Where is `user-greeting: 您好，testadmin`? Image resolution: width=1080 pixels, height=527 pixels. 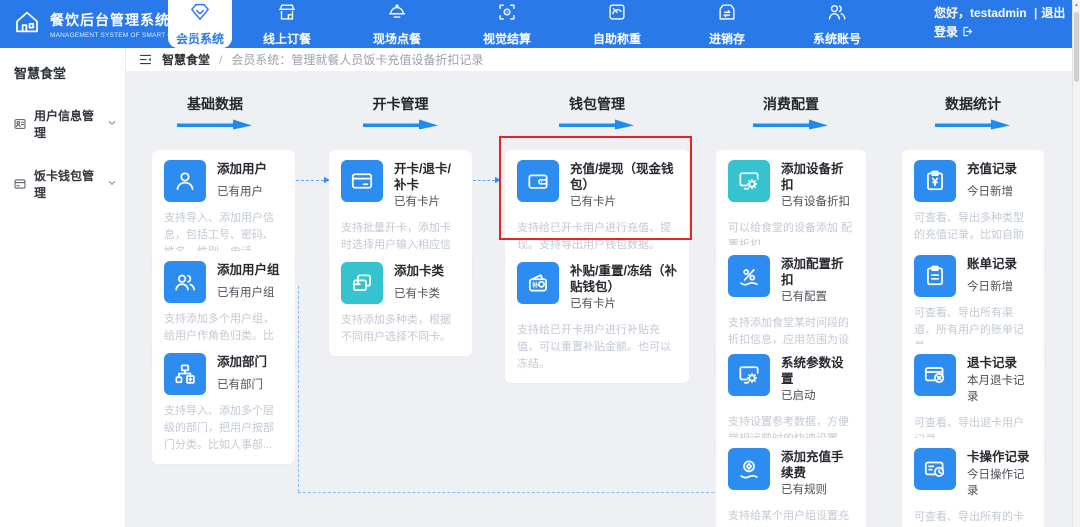 user-greeting: 您好，testadmin is located at coordinates (980, 12).